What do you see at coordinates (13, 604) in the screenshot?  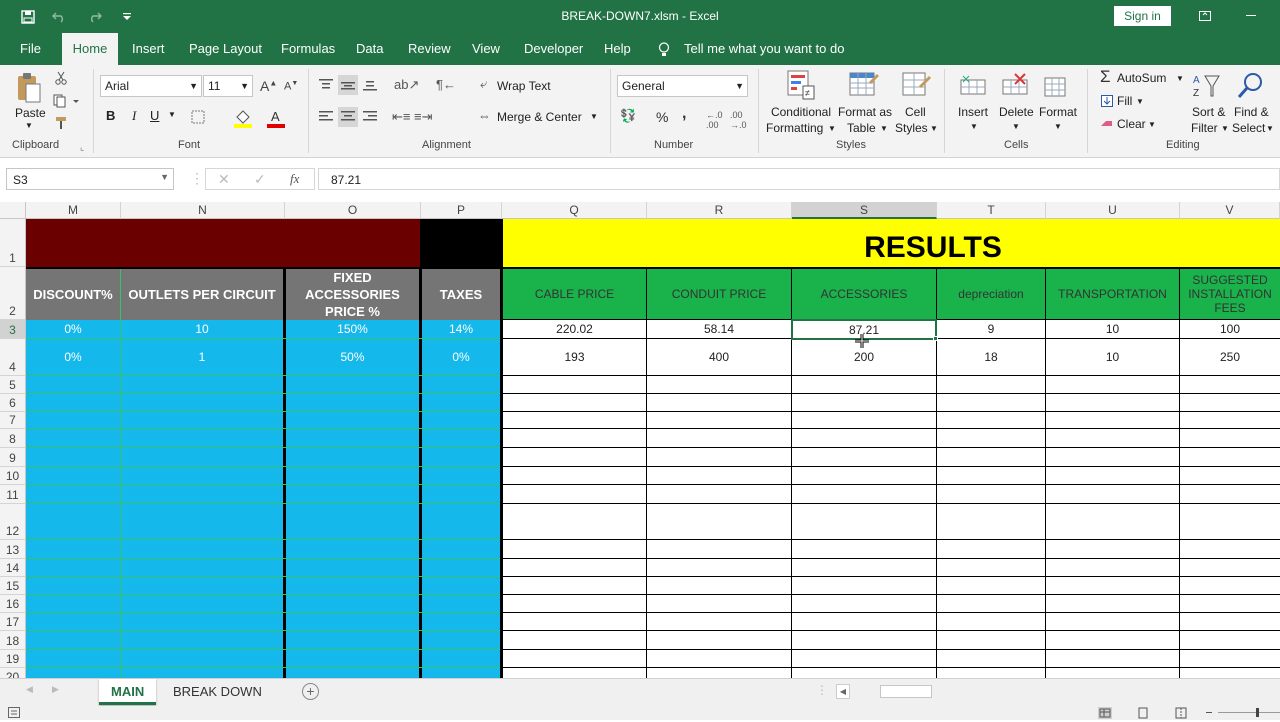 I see `row-header: 16` at bounding box center [13, 604].